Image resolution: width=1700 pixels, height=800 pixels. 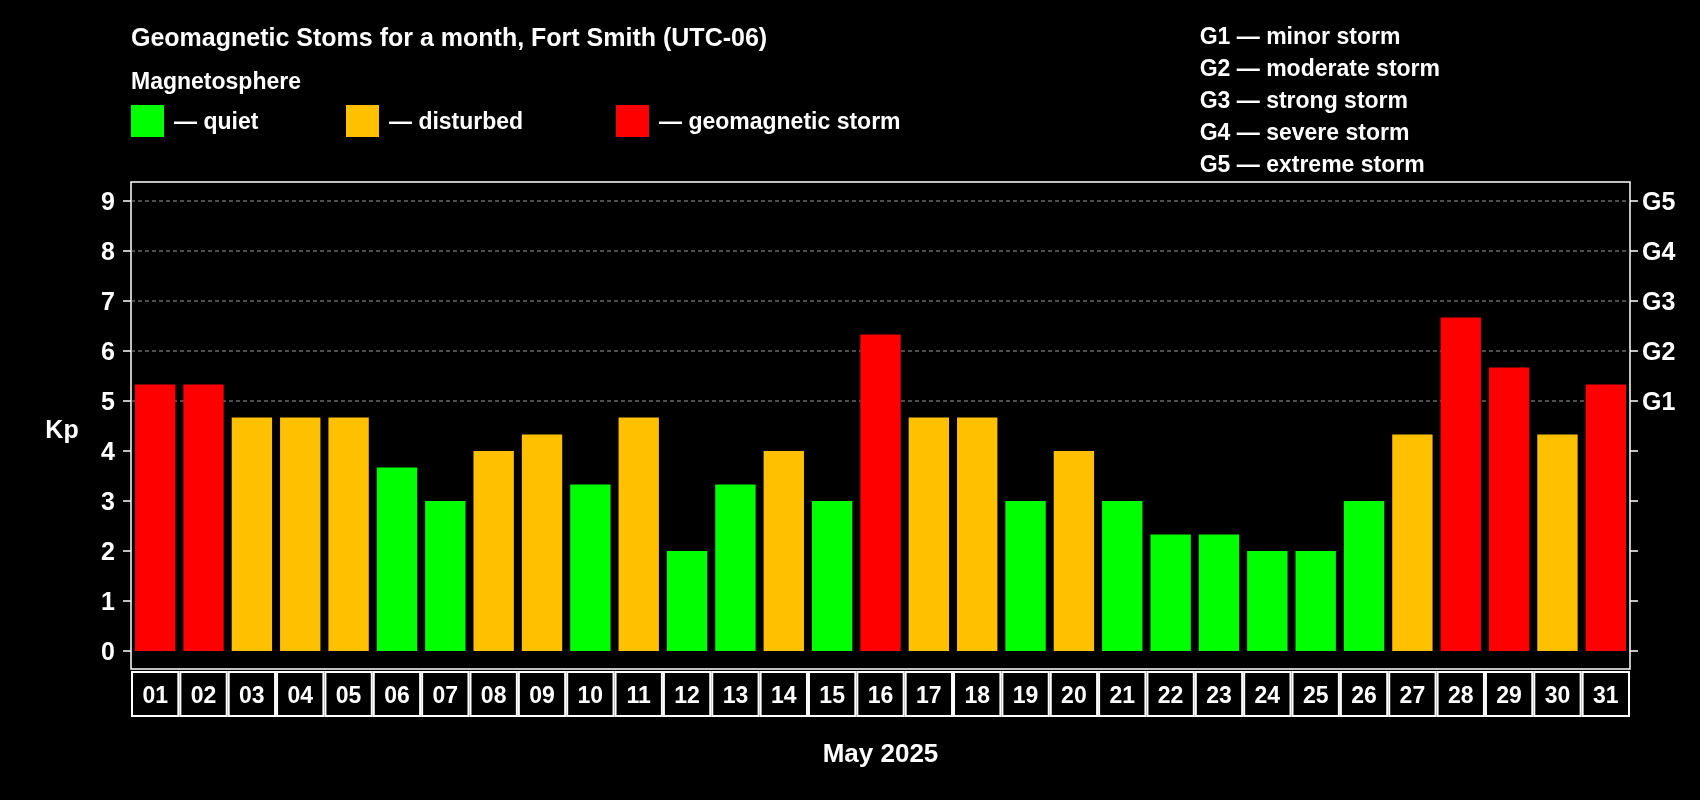 What do you see at coordinates (456, 121) in the screenshot?
I see `legend-label: — disturbed` at bounding box center [456, 121].